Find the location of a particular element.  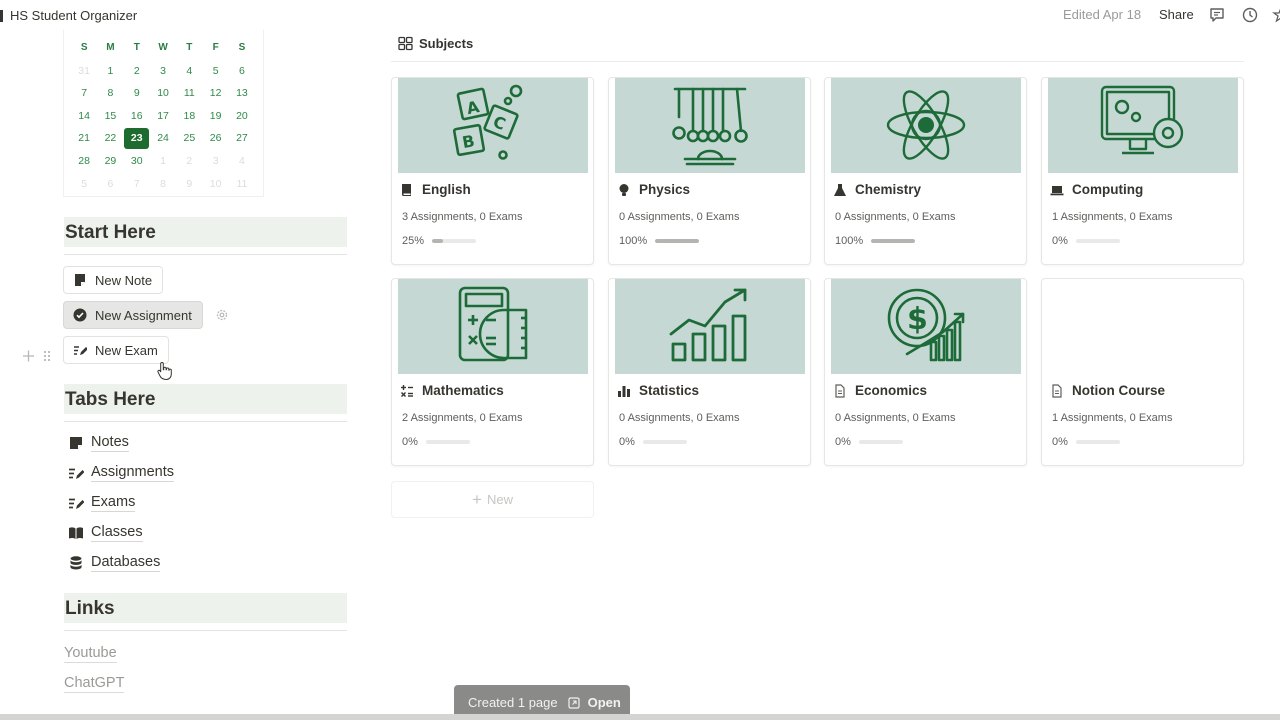

calendar-day: 14 is located at coordinates (84, 116).